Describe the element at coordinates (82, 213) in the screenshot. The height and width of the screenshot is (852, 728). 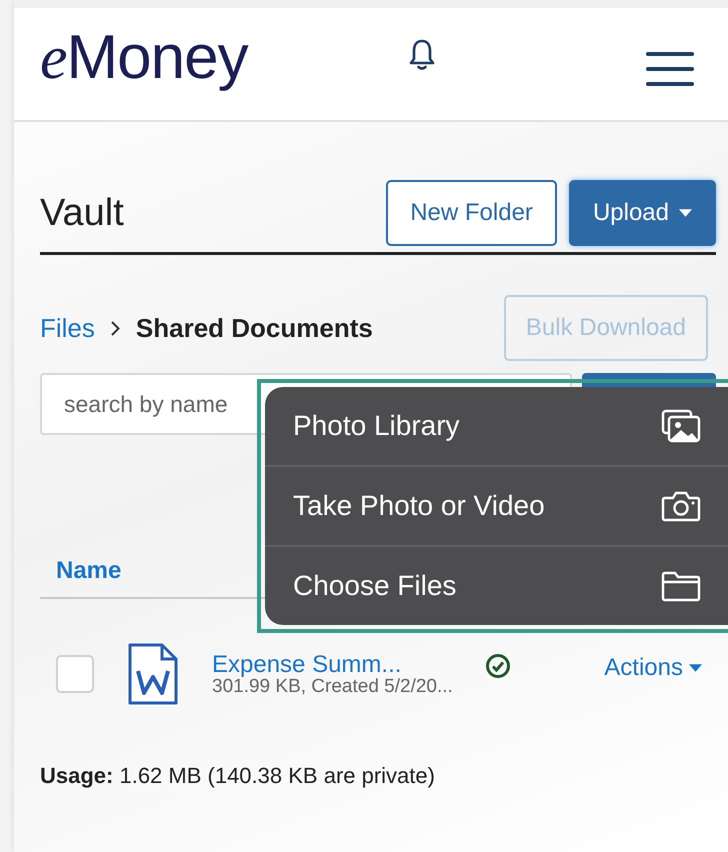
I see `page-title: Vault` at that location.